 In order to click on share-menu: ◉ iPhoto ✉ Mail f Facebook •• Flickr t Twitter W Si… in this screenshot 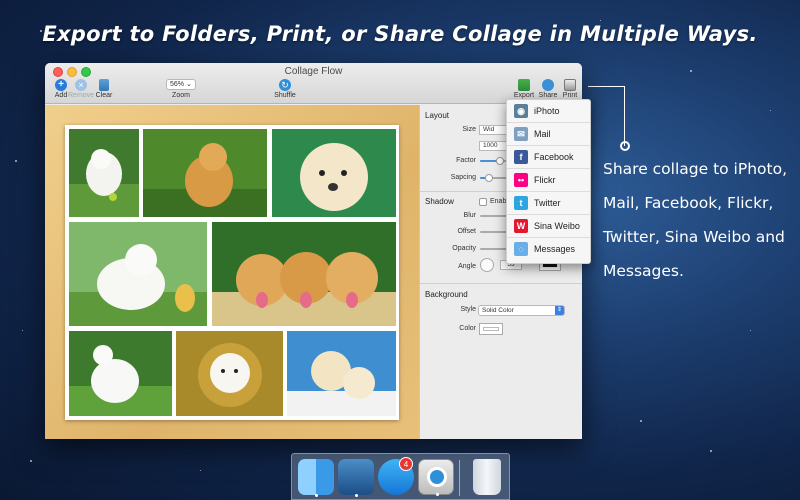, I will do `click(548, 181)`.